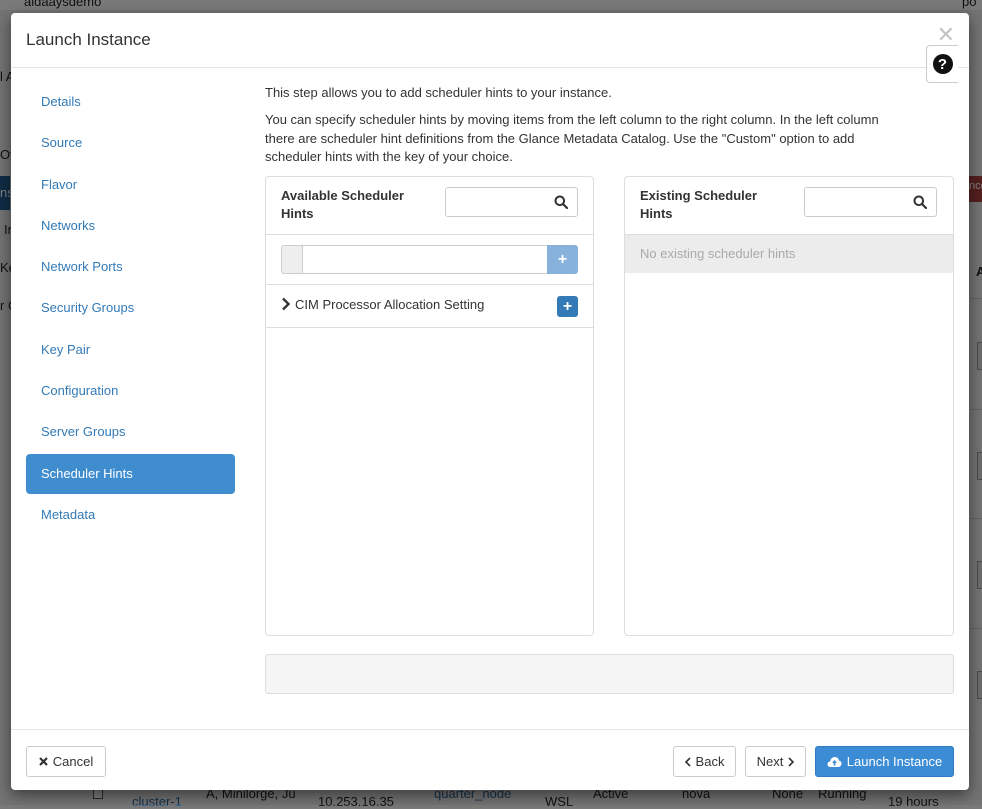 This screenshot has width=982, height=809. What do you see at coordinates (687, 761) in the screenshot?
I see `chevron-left-icon` at bounding box center [687, 761].